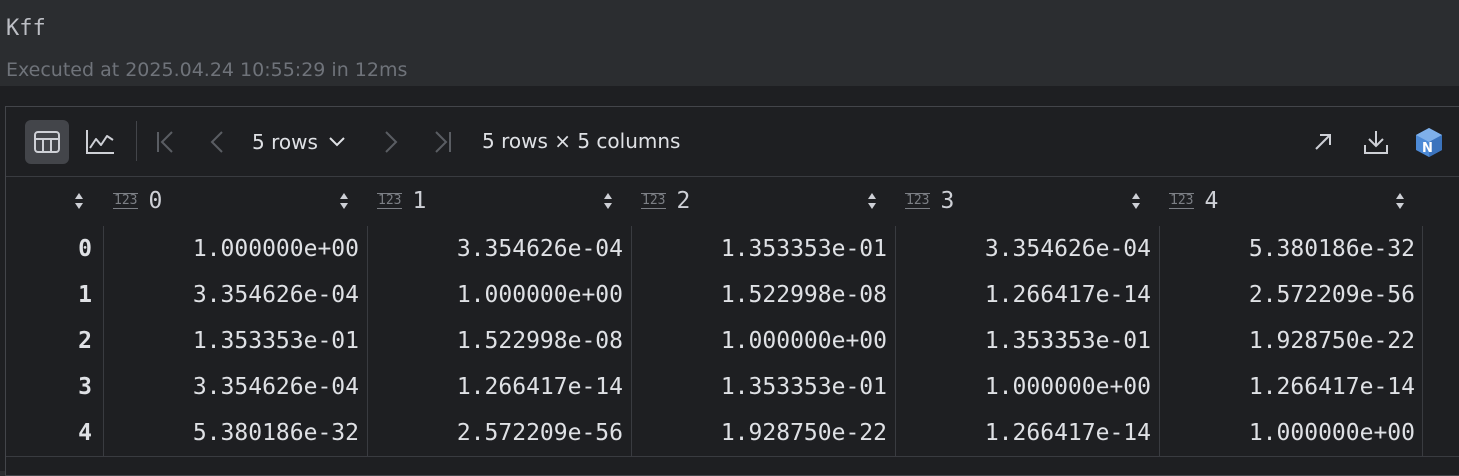 This screenshot has width=1459, height=476. What do you see at coordinates (85, 387) in the screenshot?
I see `row-index: 3` at bounding box center [85, 387].